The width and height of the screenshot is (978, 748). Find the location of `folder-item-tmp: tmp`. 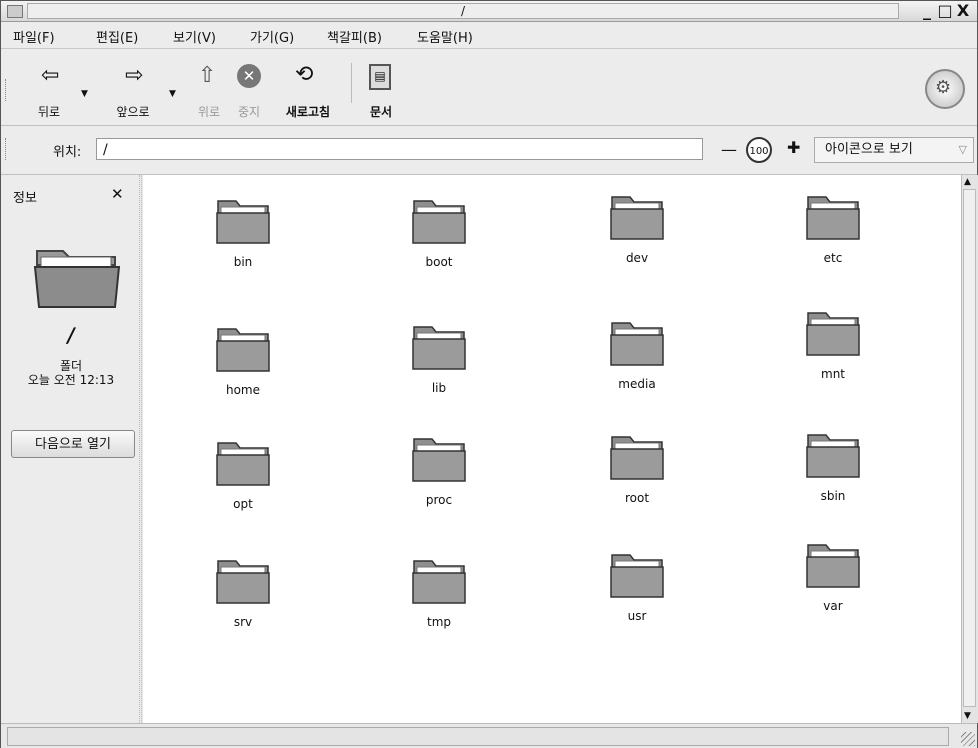

folder-item-tmp: tmp is located at coordinates (439, 592).